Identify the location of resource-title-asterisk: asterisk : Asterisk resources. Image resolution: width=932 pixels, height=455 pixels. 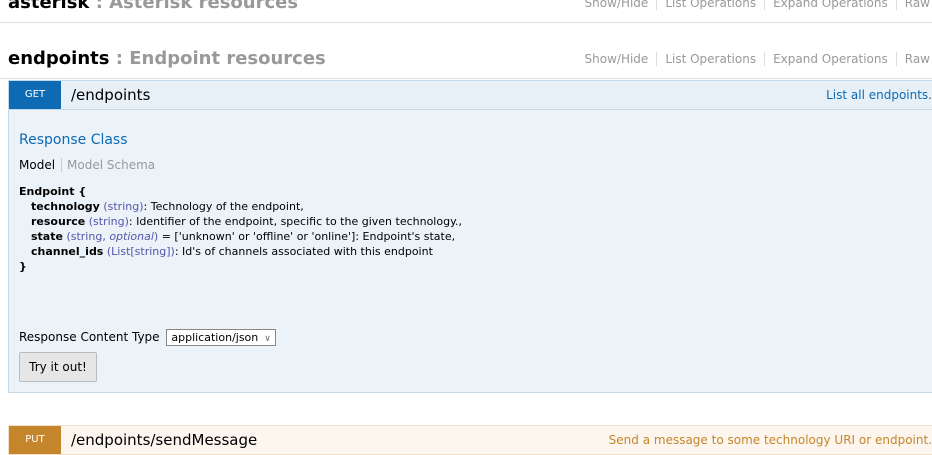
(153, 6).